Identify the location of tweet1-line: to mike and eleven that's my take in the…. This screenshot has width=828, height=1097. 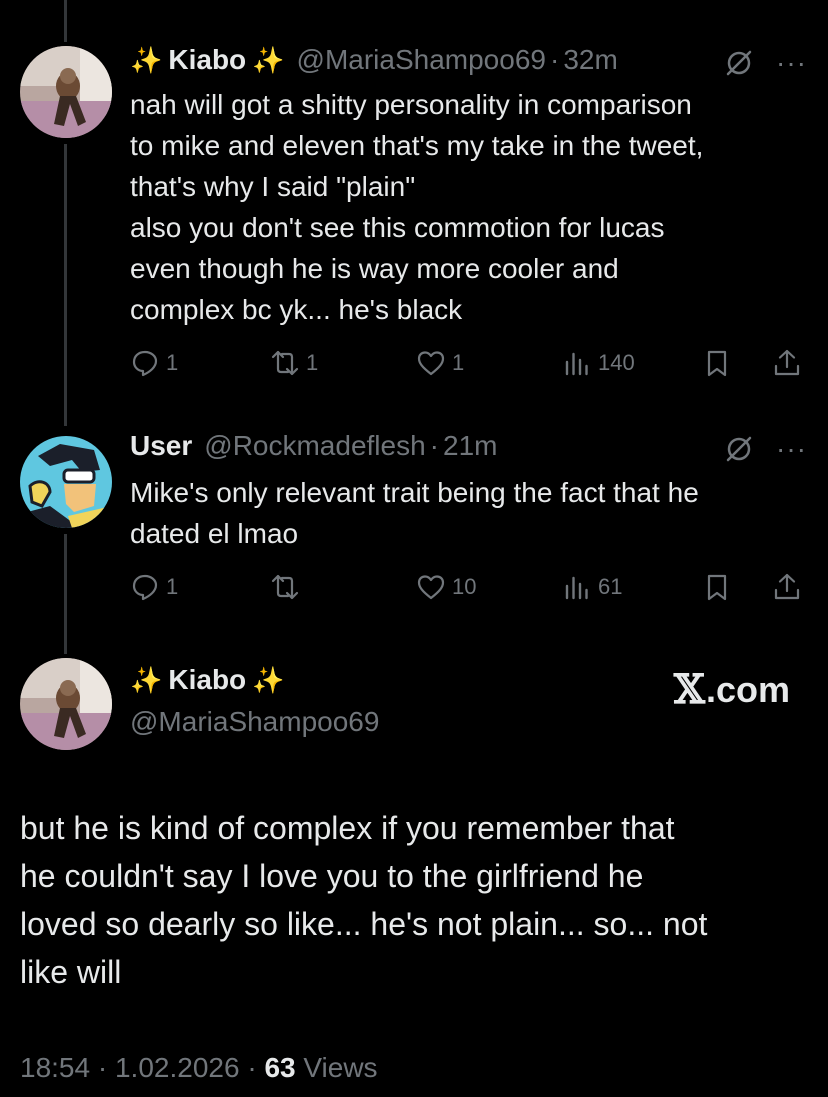
(417, 145).